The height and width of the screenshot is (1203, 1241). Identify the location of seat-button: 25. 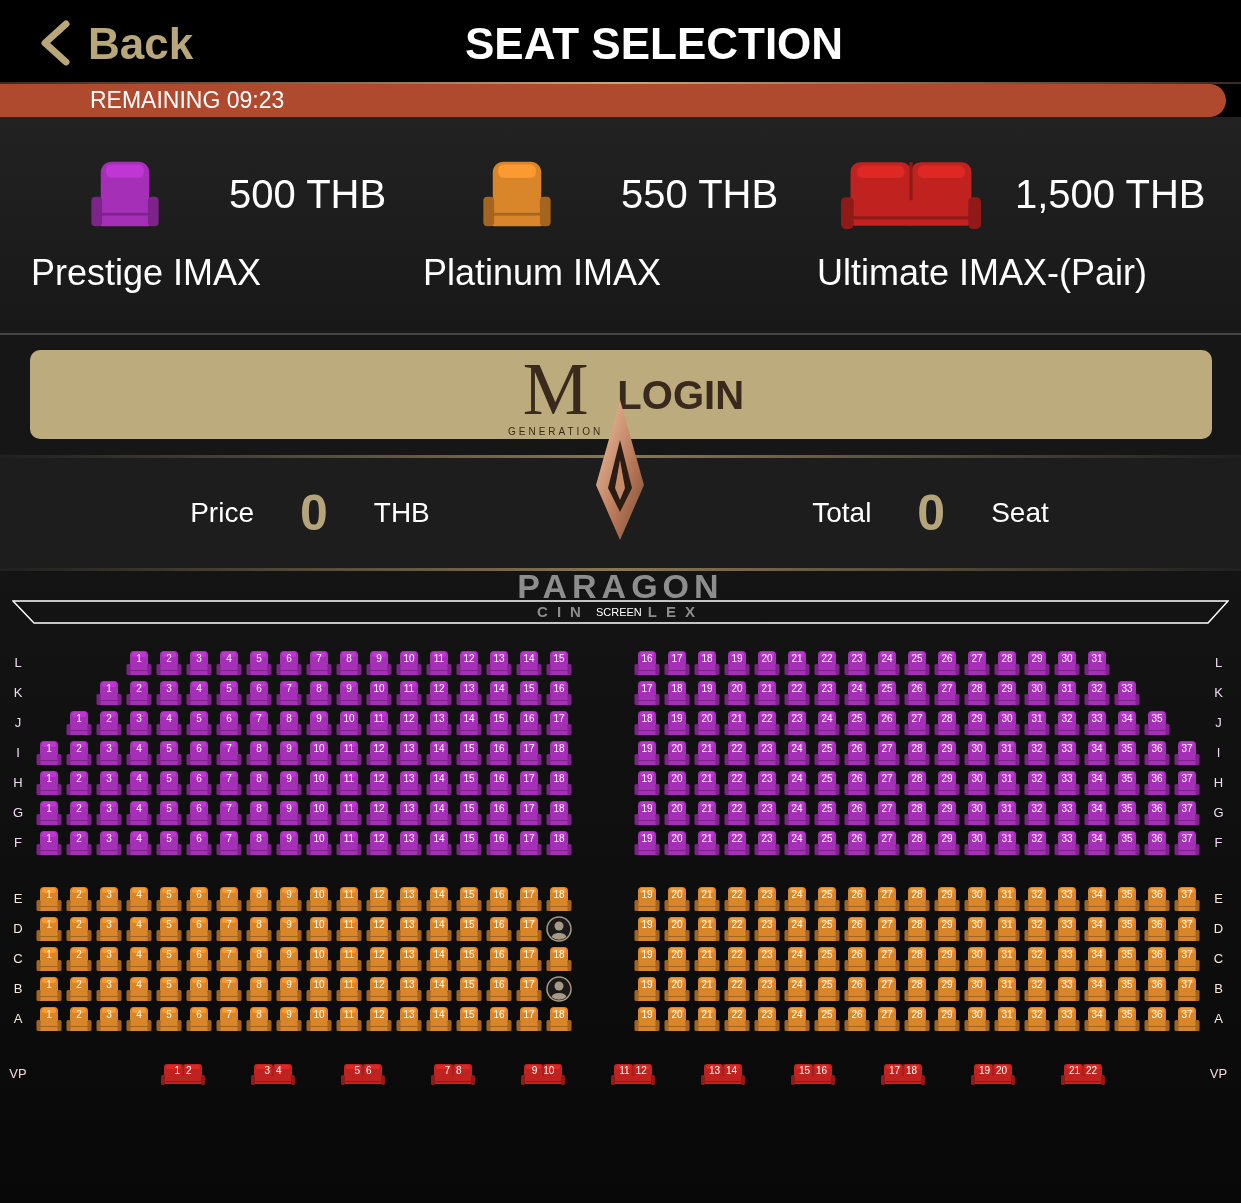
(827, 753).